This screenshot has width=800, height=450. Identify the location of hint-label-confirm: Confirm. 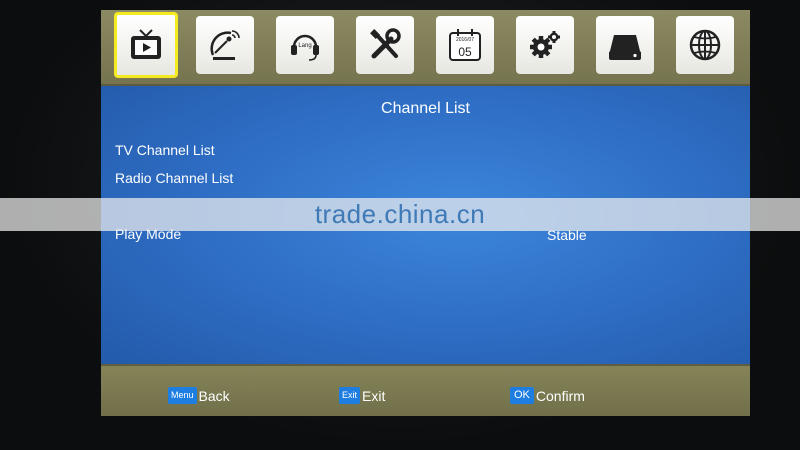
(560, 395).